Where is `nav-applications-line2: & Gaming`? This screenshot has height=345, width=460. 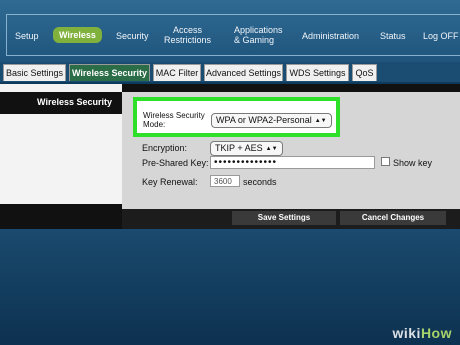
nav-applications-line2: & Gaming is located at coordinates (254, 40).